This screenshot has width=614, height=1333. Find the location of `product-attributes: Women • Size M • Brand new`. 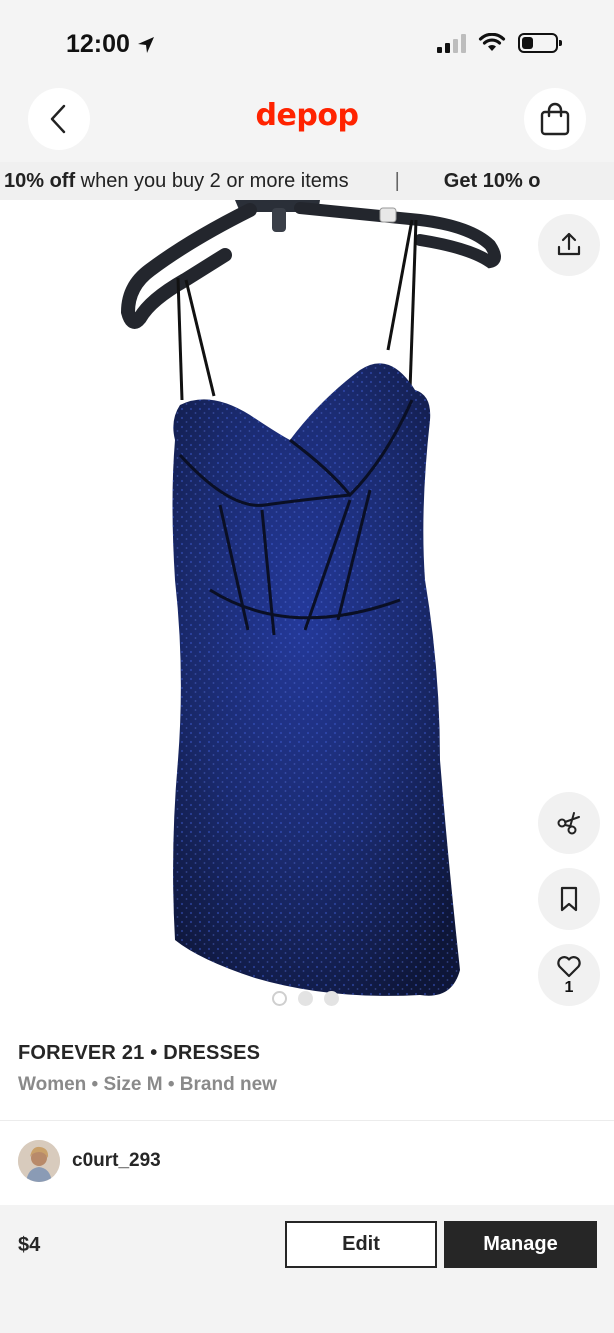

product-attributes: Women • Size M • Brand new is located at coordinates (147, 1084).